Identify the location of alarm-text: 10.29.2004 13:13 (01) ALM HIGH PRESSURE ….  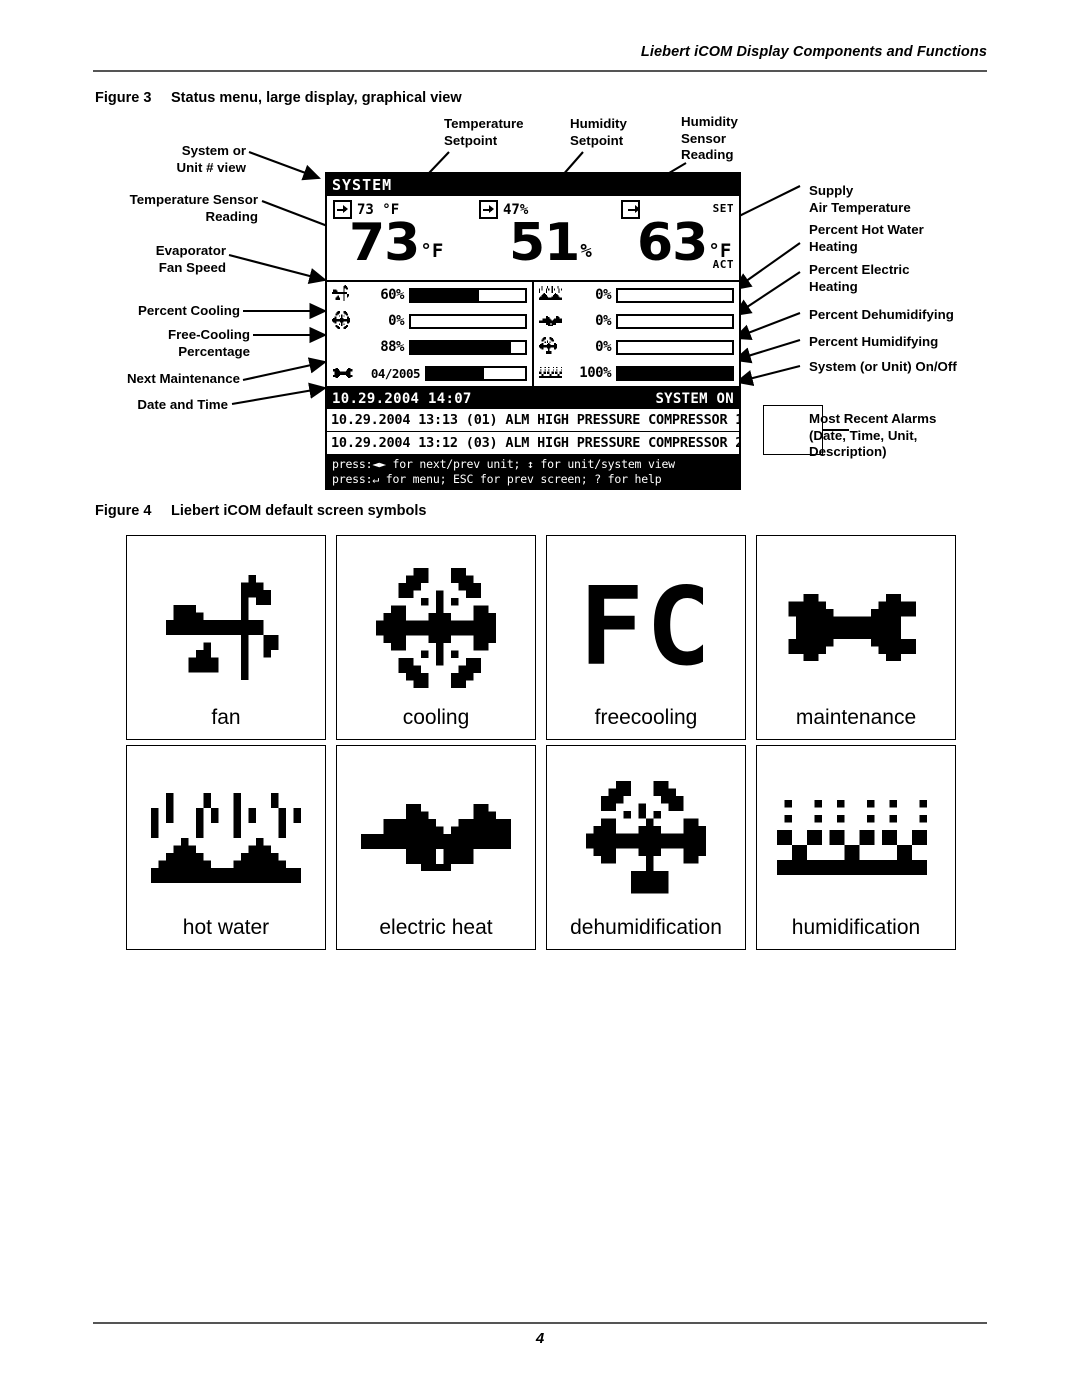
(536, 420).